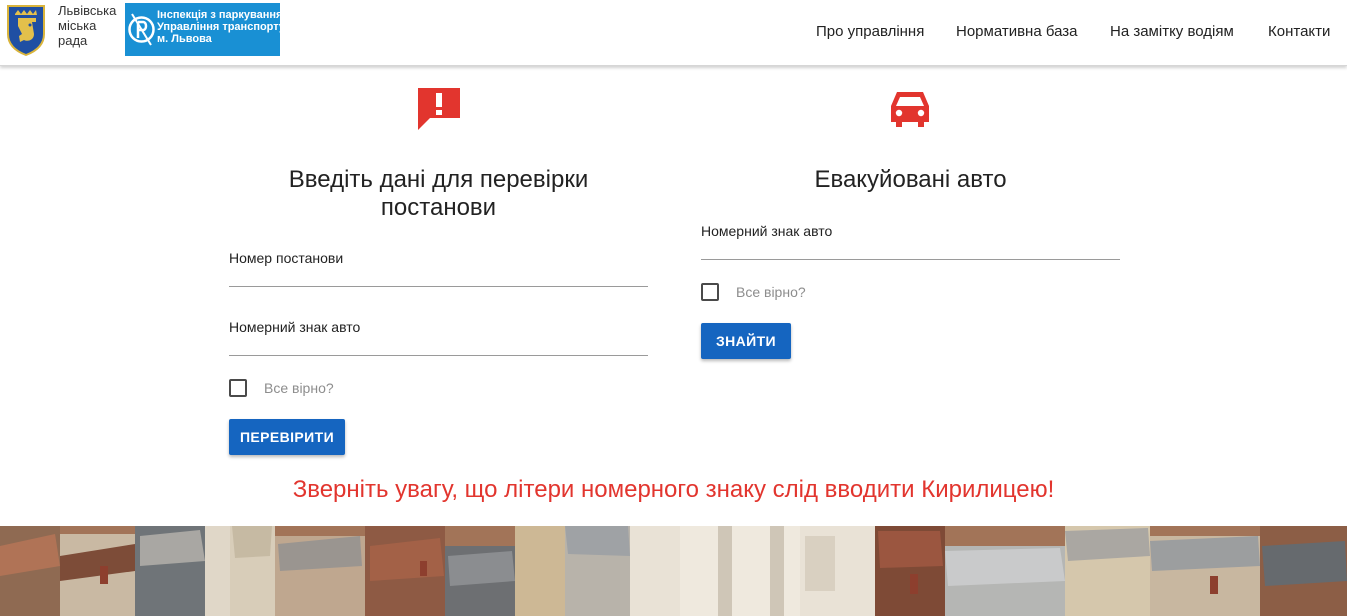  Describe the element at coordinates (438, 179) in the screenshot. I see `check-form-title-line: Введіть дані для перевірки` at that location.